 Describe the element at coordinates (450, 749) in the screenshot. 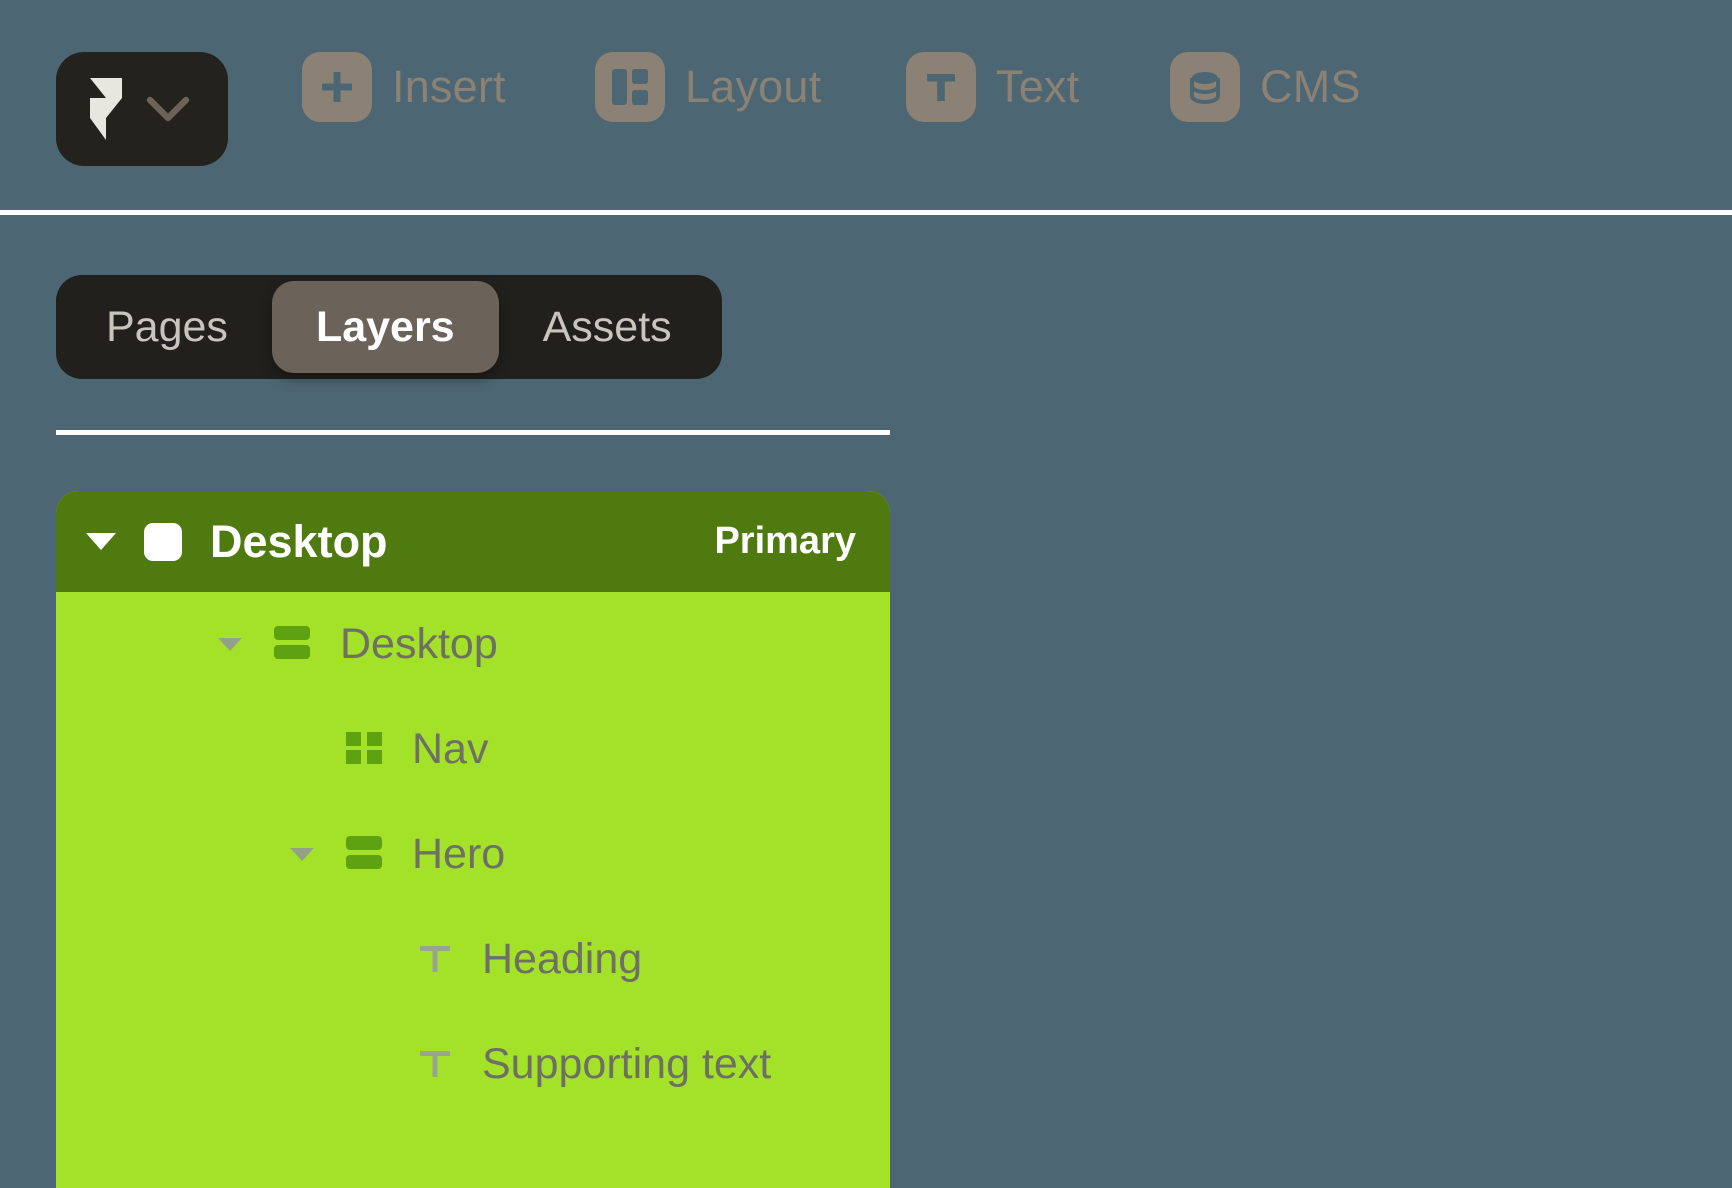

I see `layer-label: Nav` at that location.